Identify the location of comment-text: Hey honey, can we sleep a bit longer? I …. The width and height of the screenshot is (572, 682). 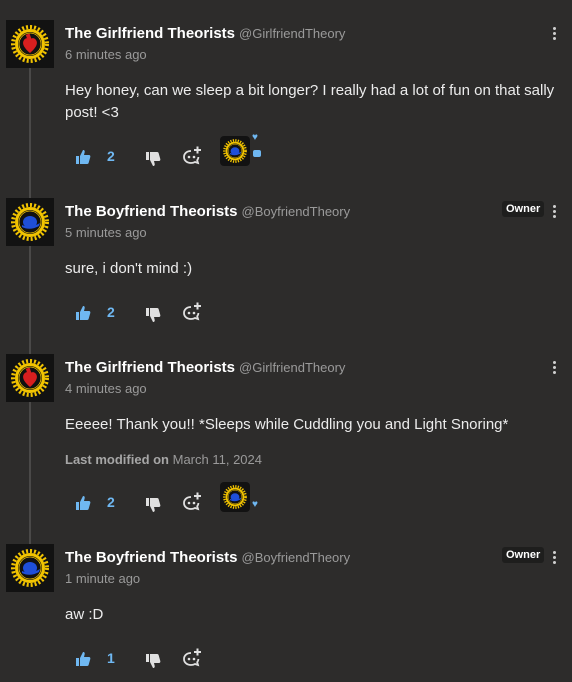
(310, 101).